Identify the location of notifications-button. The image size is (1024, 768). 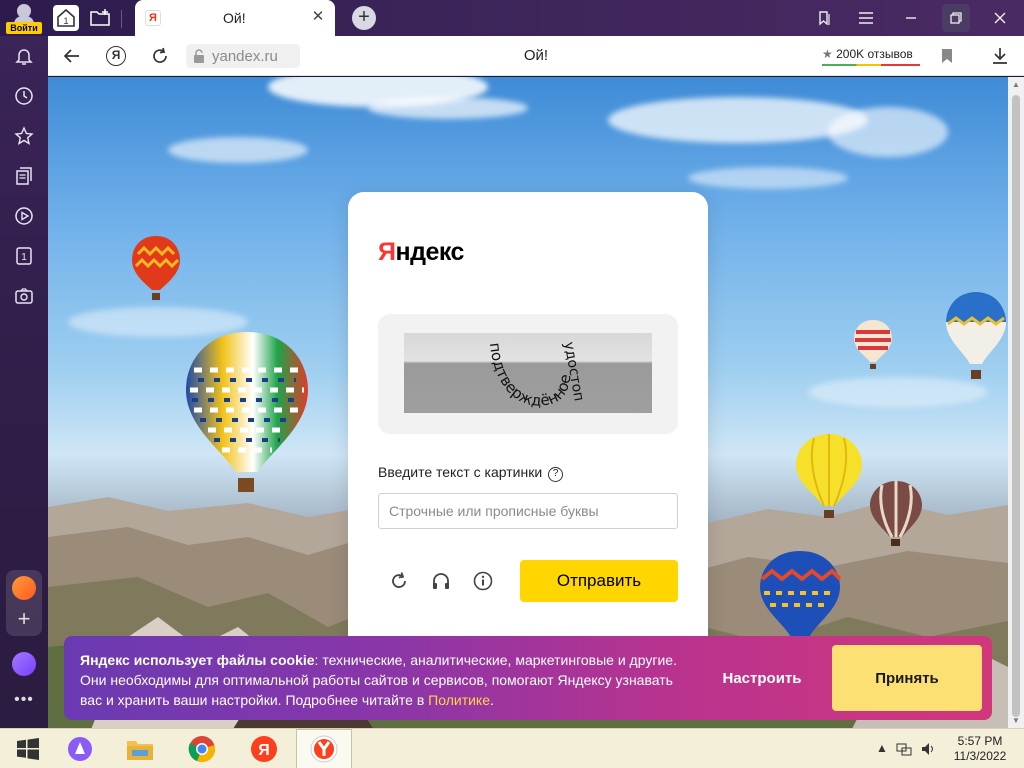
(24, 56).